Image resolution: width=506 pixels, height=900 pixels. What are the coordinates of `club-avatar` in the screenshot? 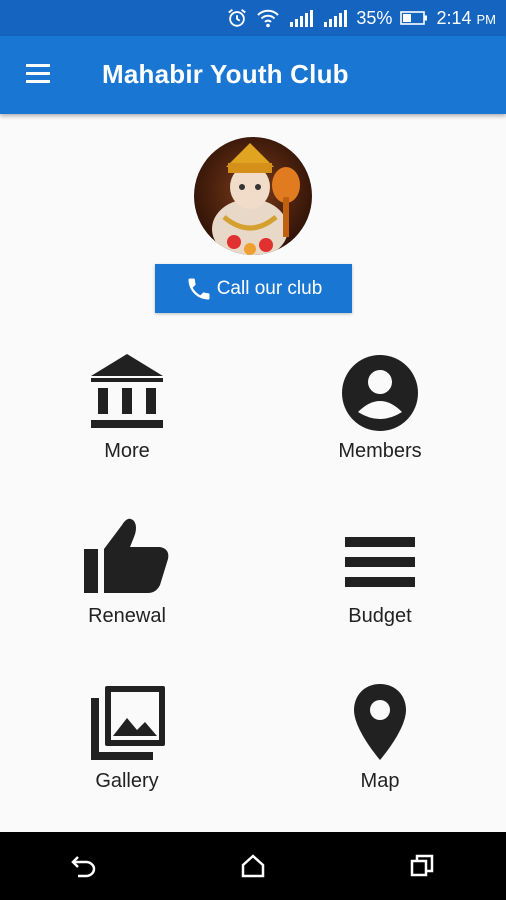 It's located at (253, 196).